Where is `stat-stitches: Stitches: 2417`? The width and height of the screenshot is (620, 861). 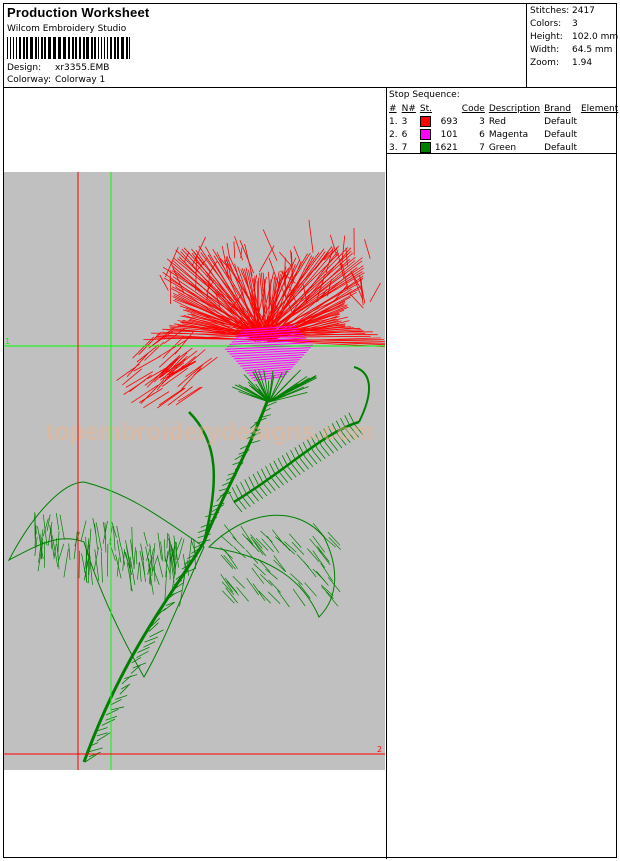 stat-stitches: Stitches: 2417 is located at coordinates (562, 11).